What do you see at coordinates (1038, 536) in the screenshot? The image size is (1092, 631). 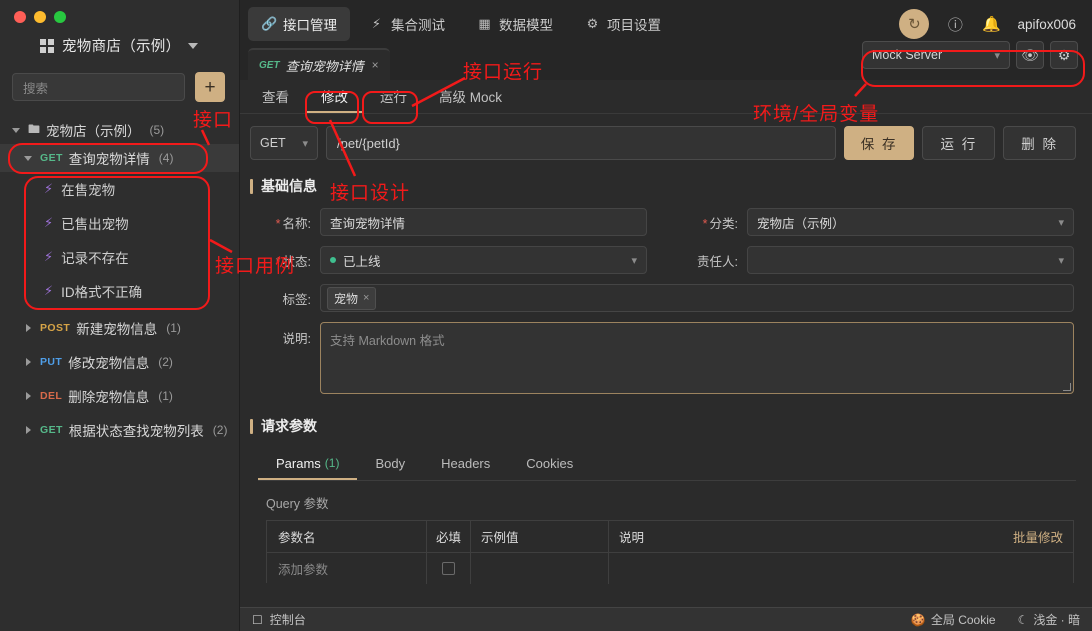 I see `batch-edit-button: 批量修改` at bounding box center [1038, 536].